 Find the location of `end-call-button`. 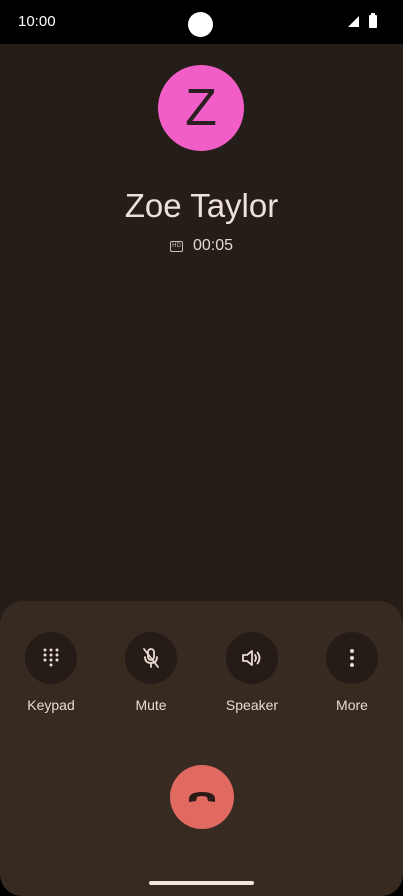

end-call-button is located at coordinates (202, 797).